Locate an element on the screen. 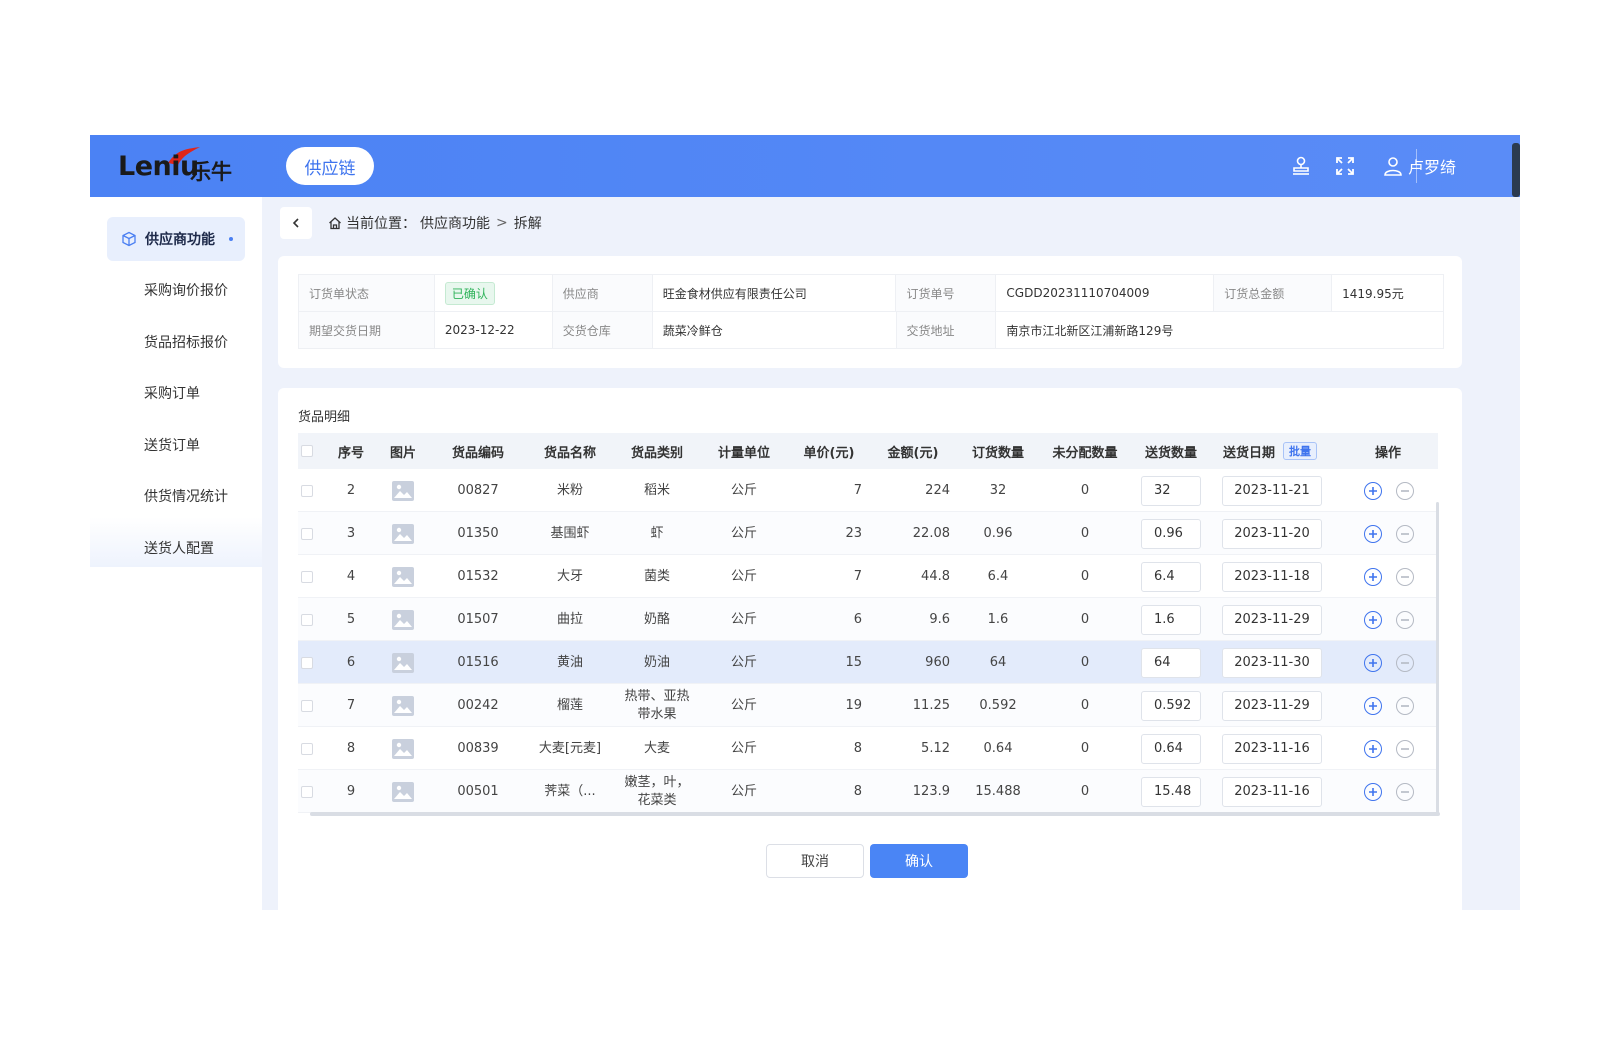 This screenshot has width=1600, height=1040. cell-image is located at coordinates (403, 791).